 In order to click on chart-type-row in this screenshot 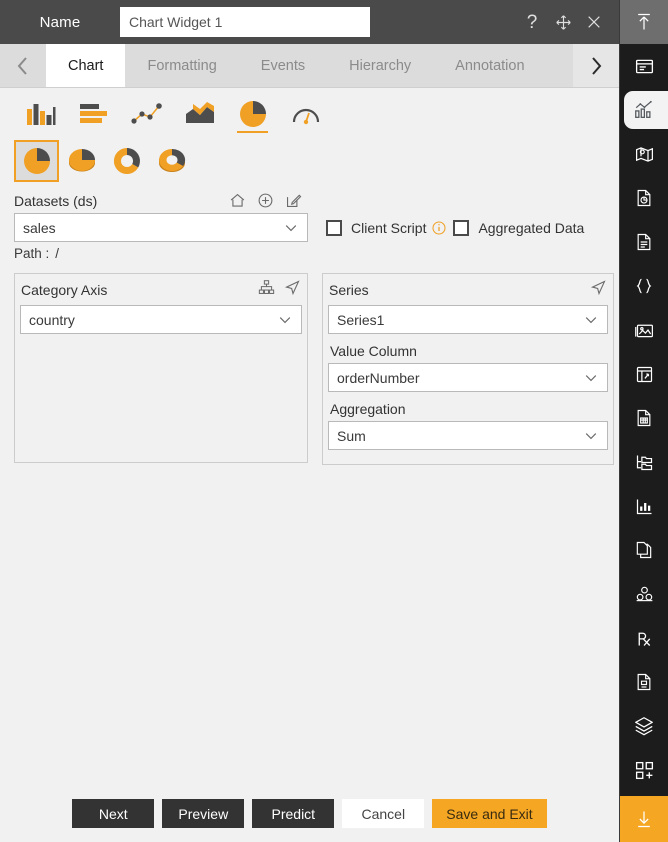, I will do `click(309, 111)`.